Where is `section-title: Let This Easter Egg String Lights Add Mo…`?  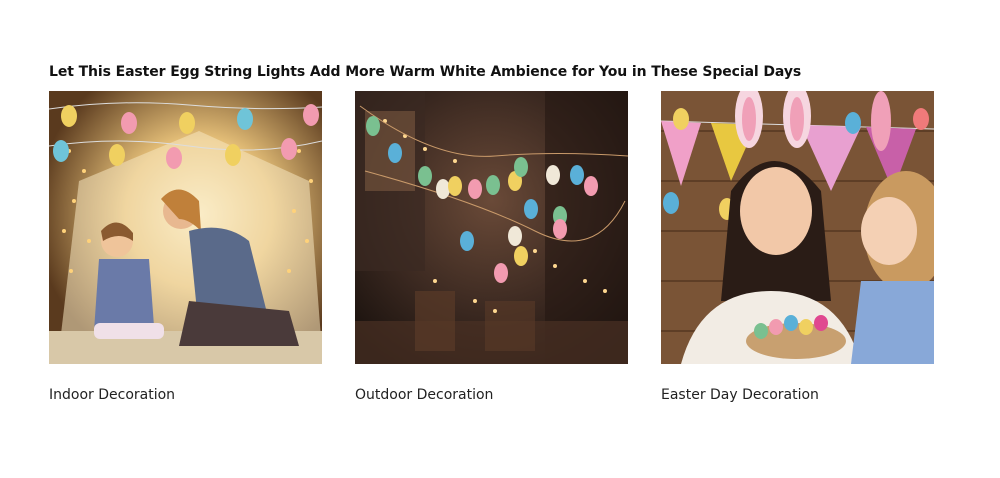
section-title: Let This Easter Egg String Lights Add Mo… is located at coordinates (425, 72).